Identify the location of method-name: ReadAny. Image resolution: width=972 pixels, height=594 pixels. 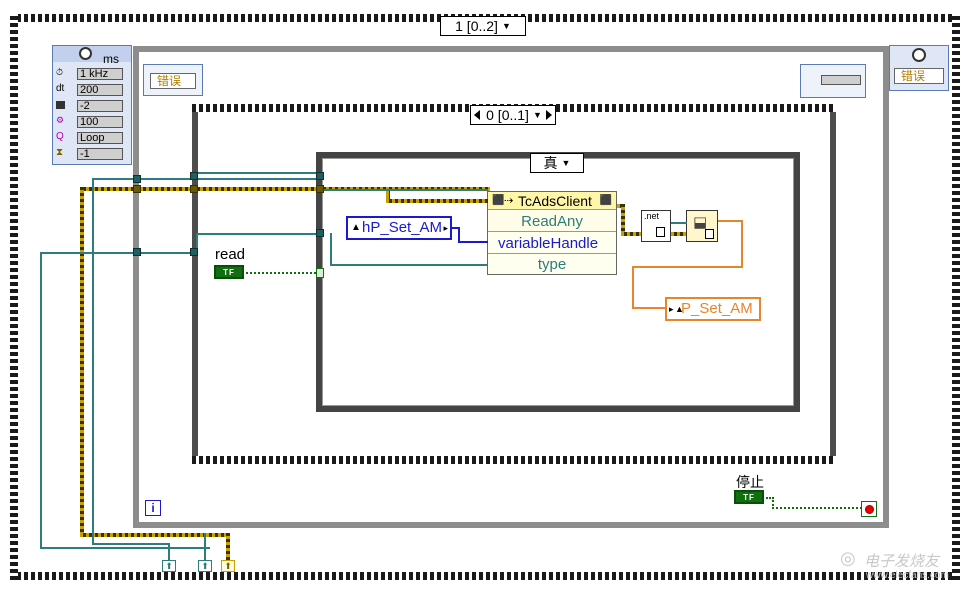
(552, 221).